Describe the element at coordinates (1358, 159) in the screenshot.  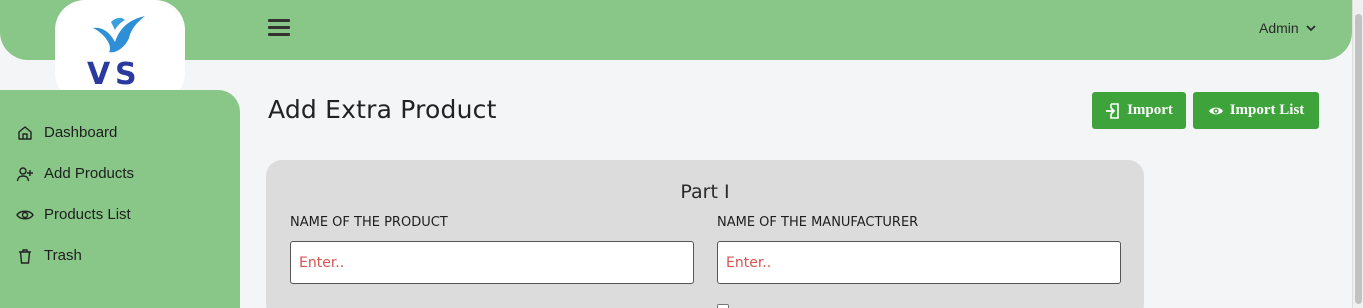
I see `scrollbar-thumb` at that location.